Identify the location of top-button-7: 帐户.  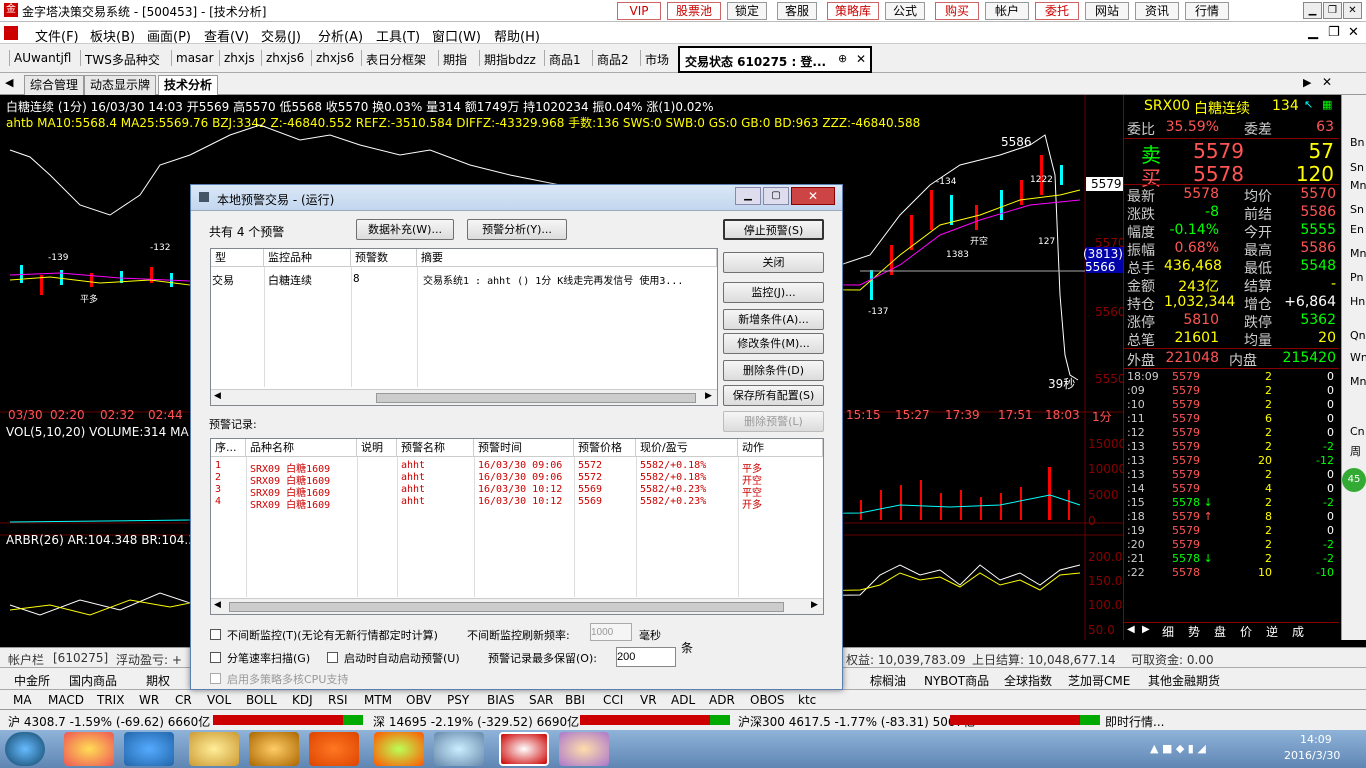
(1007, 11).